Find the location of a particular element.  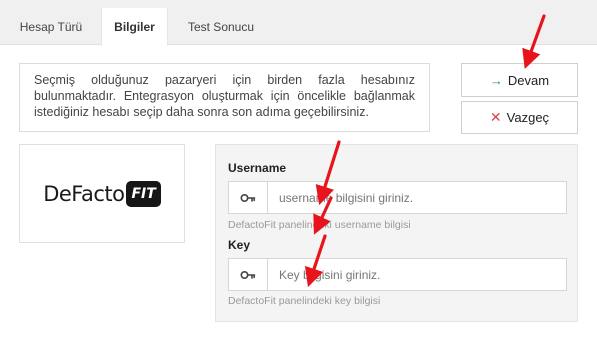

devam-button-label: Devam is located at coordinates (528, 80).